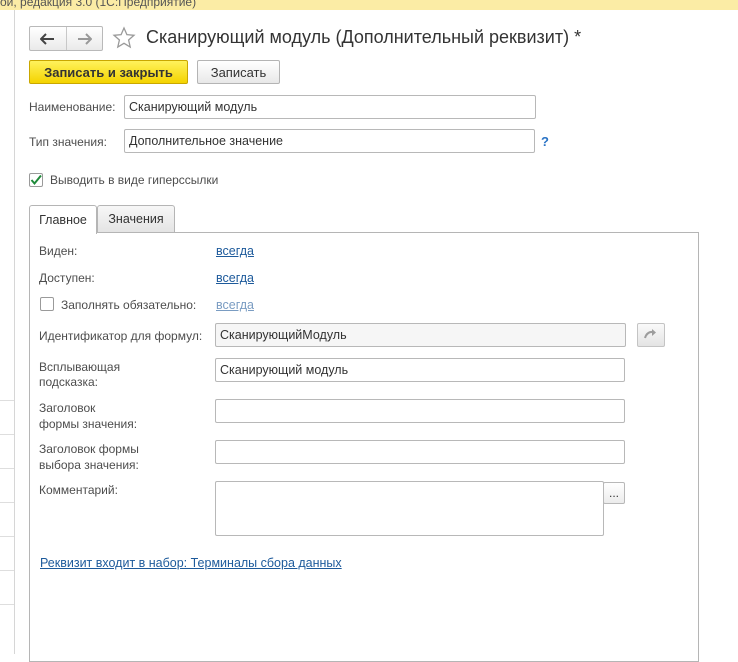 The height and width of the screenshot is (662, 738). I want to click on edit-identifier-button, so click(651, 335).